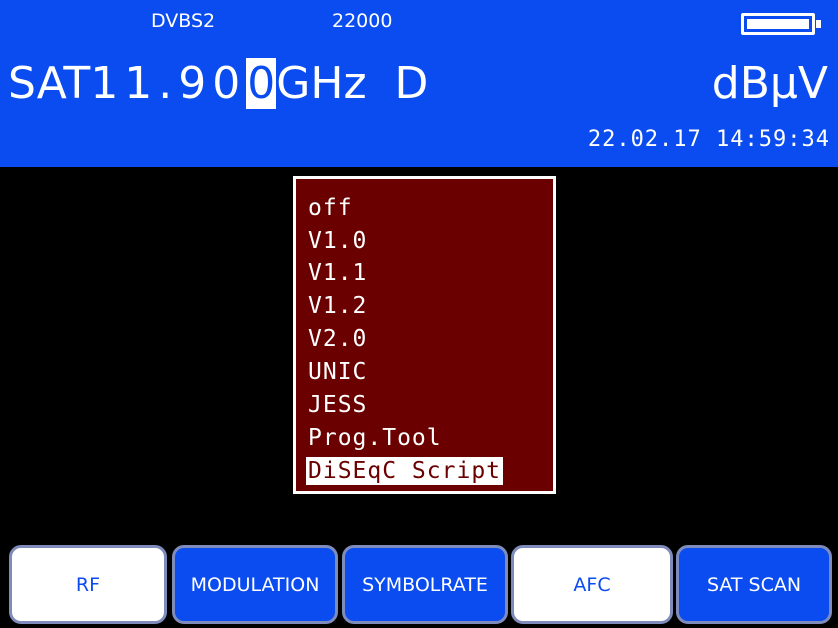  I want to click on symbolrate-label: 22000, so click(362, 21).